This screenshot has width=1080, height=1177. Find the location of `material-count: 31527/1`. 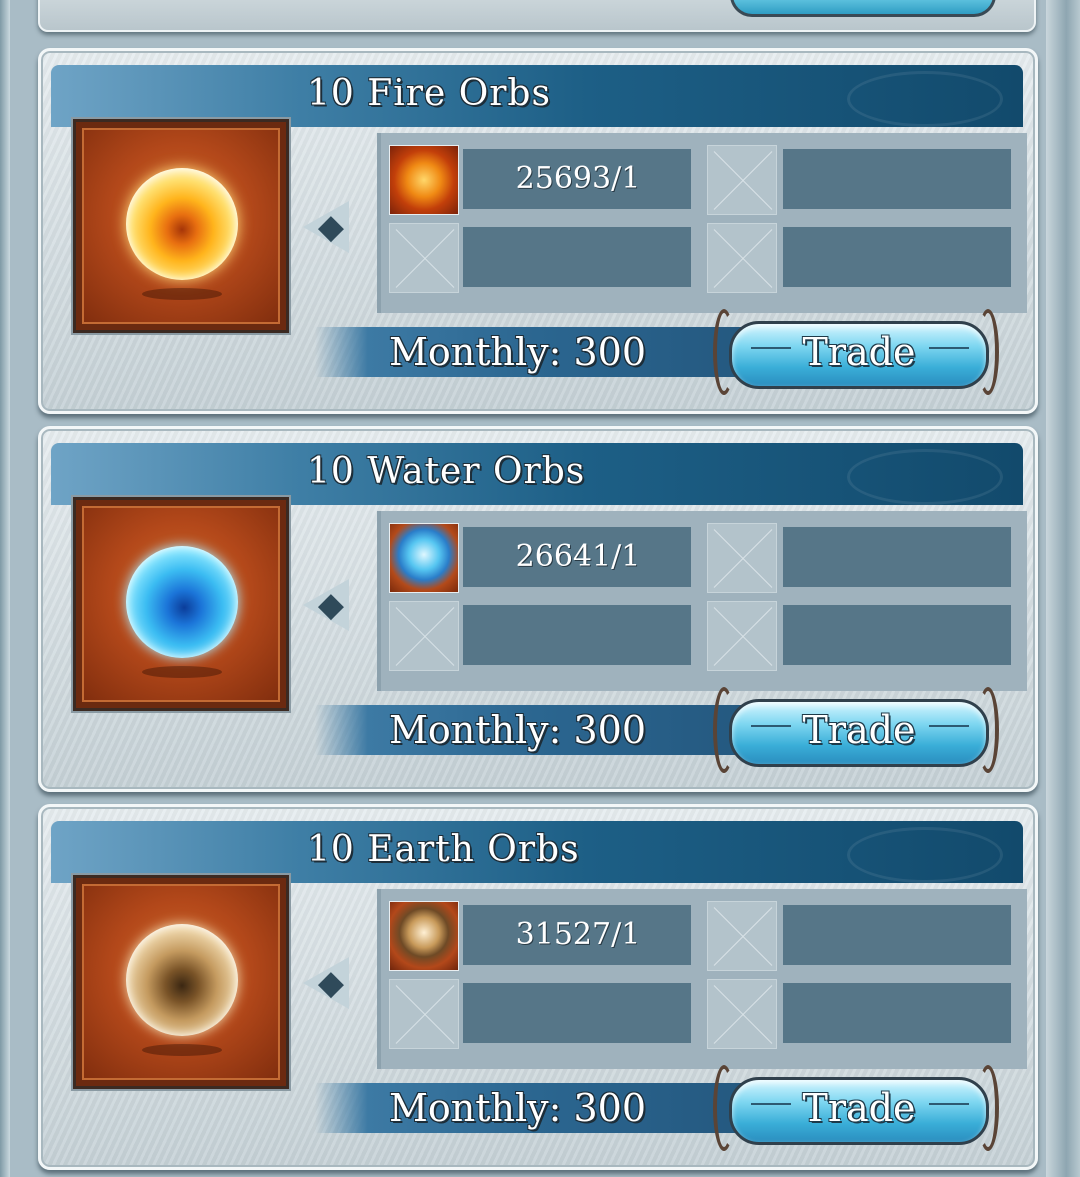

material-count: 31527/1 is located at coordinates (578, 934).